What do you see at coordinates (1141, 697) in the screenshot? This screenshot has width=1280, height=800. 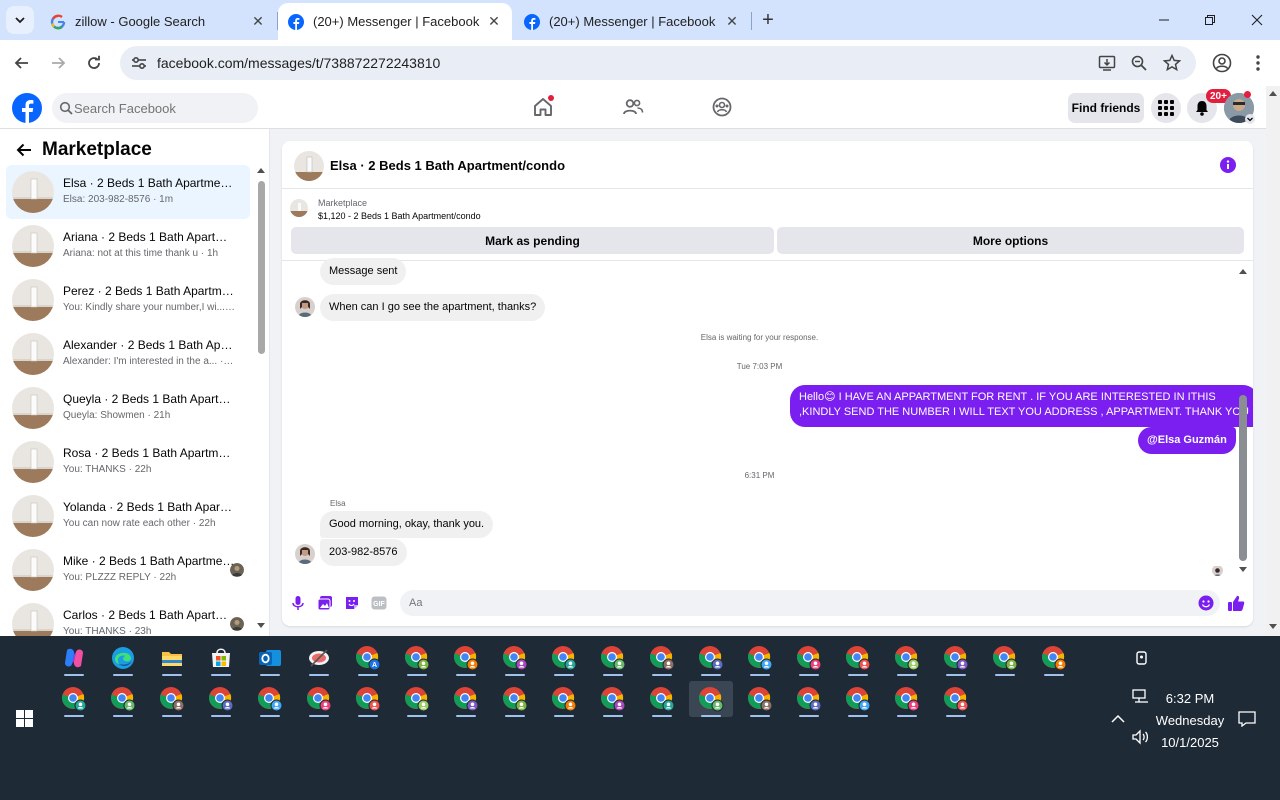 I see `network-icon` at bounding box center [1141, 697].